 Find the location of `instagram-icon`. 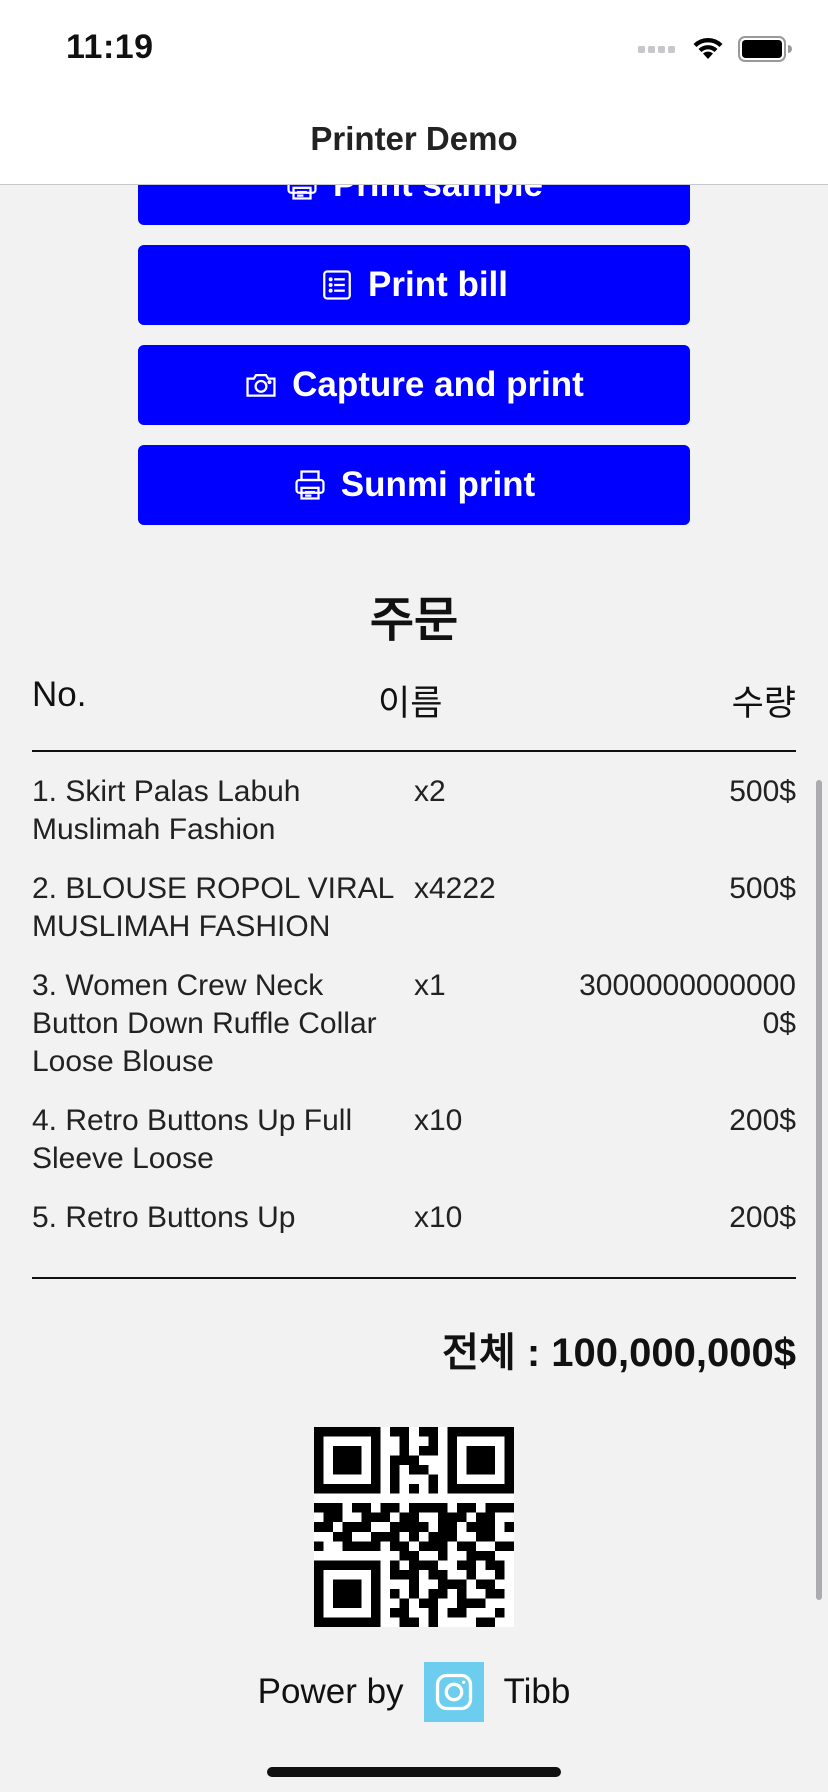

instagram-icon is located at coordinates (453, 1692).